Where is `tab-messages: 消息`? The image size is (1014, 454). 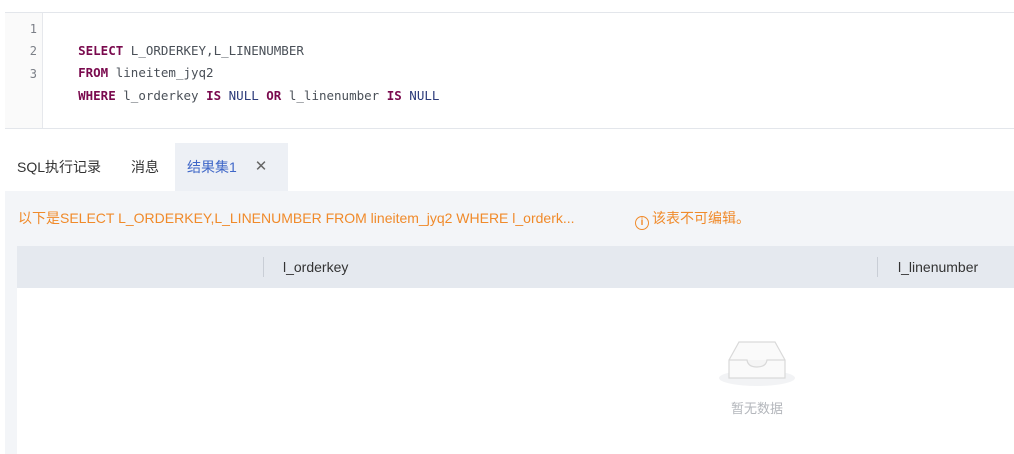
tab-messages: 消息 is located at coordinates (145, 167).